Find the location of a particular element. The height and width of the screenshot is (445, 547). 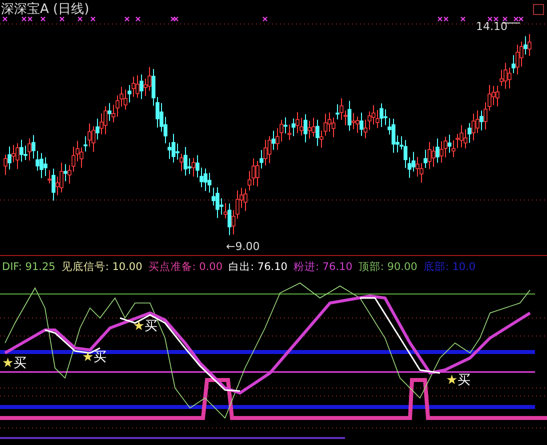

price-label: 14.10 is located at coordinates (492, 26).